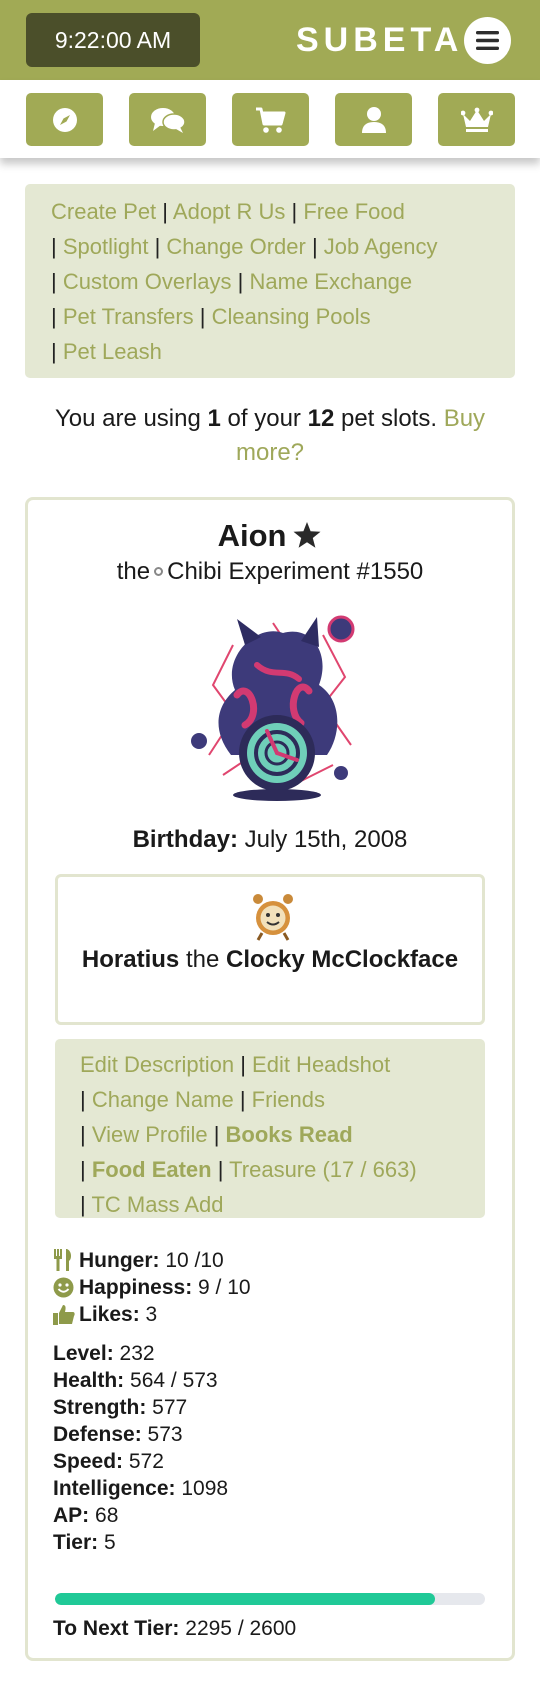  What do you see at coordinates (84, 1542) in the screenshot?
I see `tier-stat: Tier: 5` at bounding box center [84, 1542].